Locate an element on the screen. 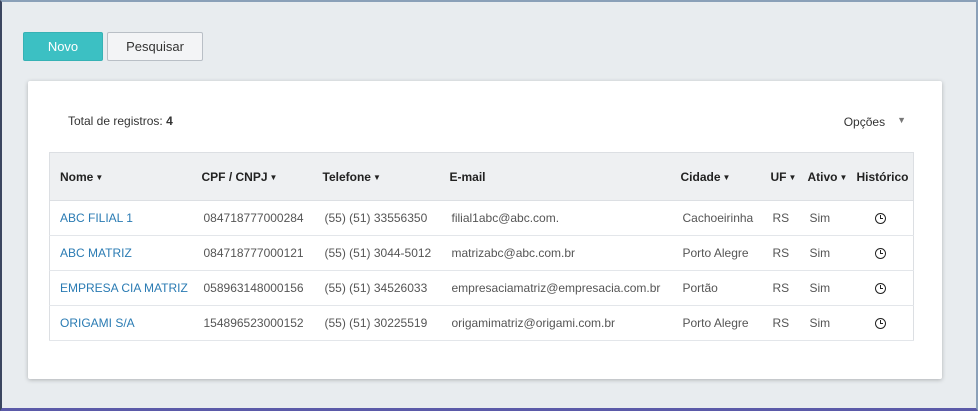  cpf-cell: 154896523000152 is located at coordinates (252, 323).